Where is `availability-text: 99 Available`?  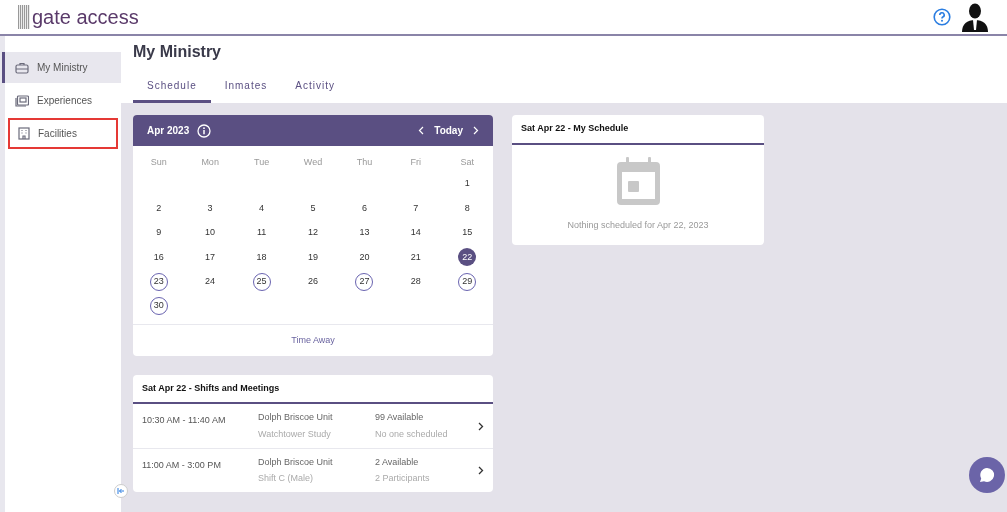 availability-text: 99 Available is located at coordinates (400, 418).